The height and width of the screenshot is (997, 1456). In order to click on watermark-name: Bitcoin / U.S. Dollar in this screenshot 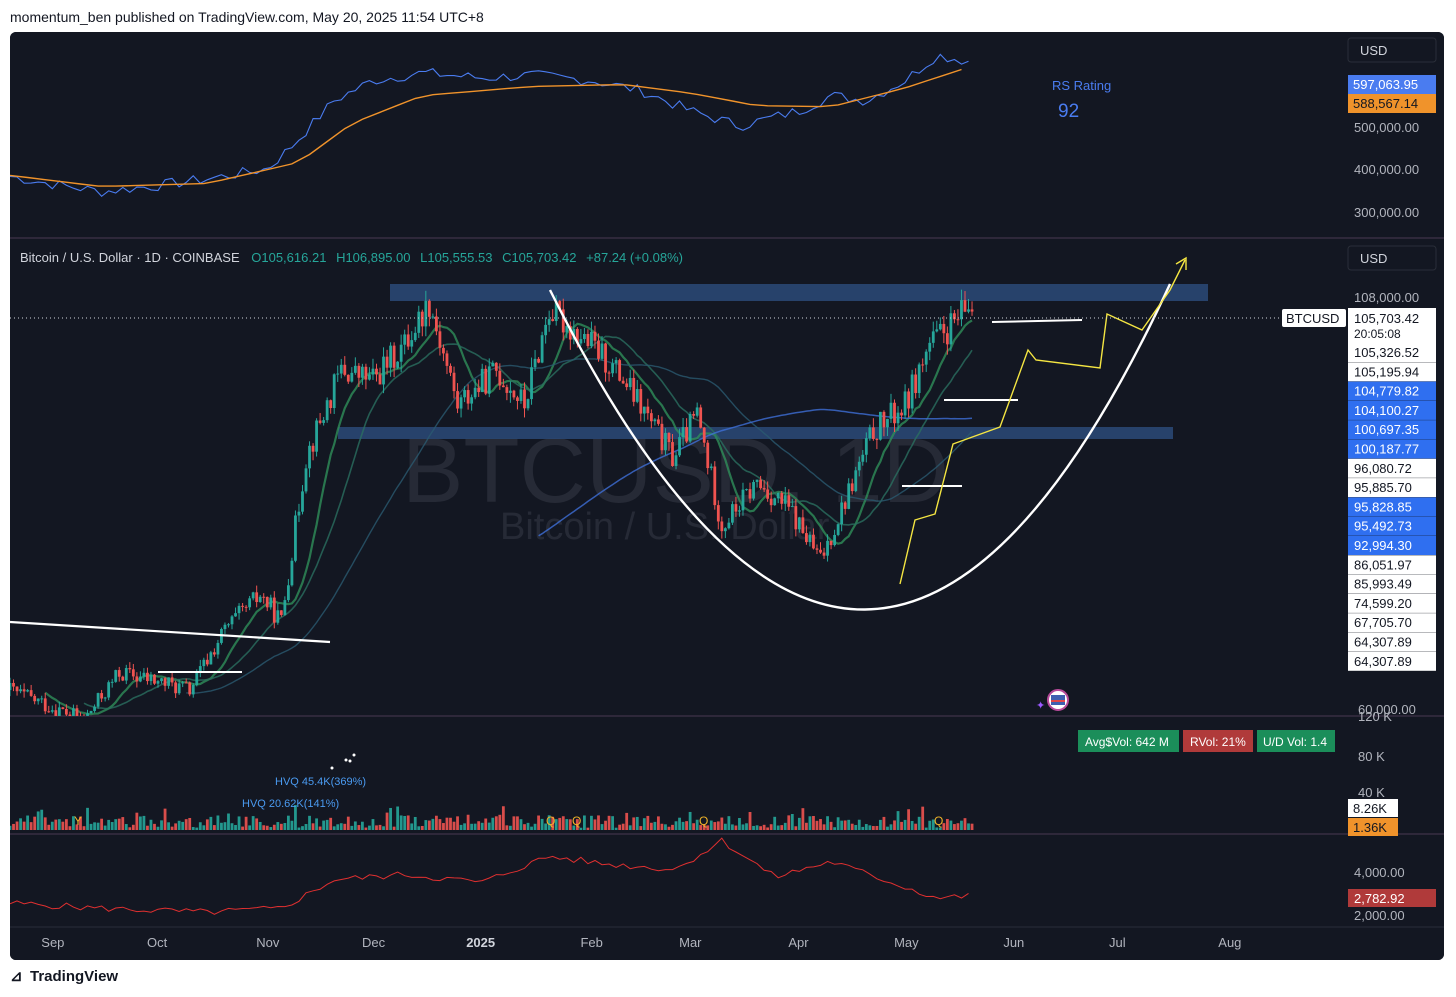, I will do `click(665, 527)`.